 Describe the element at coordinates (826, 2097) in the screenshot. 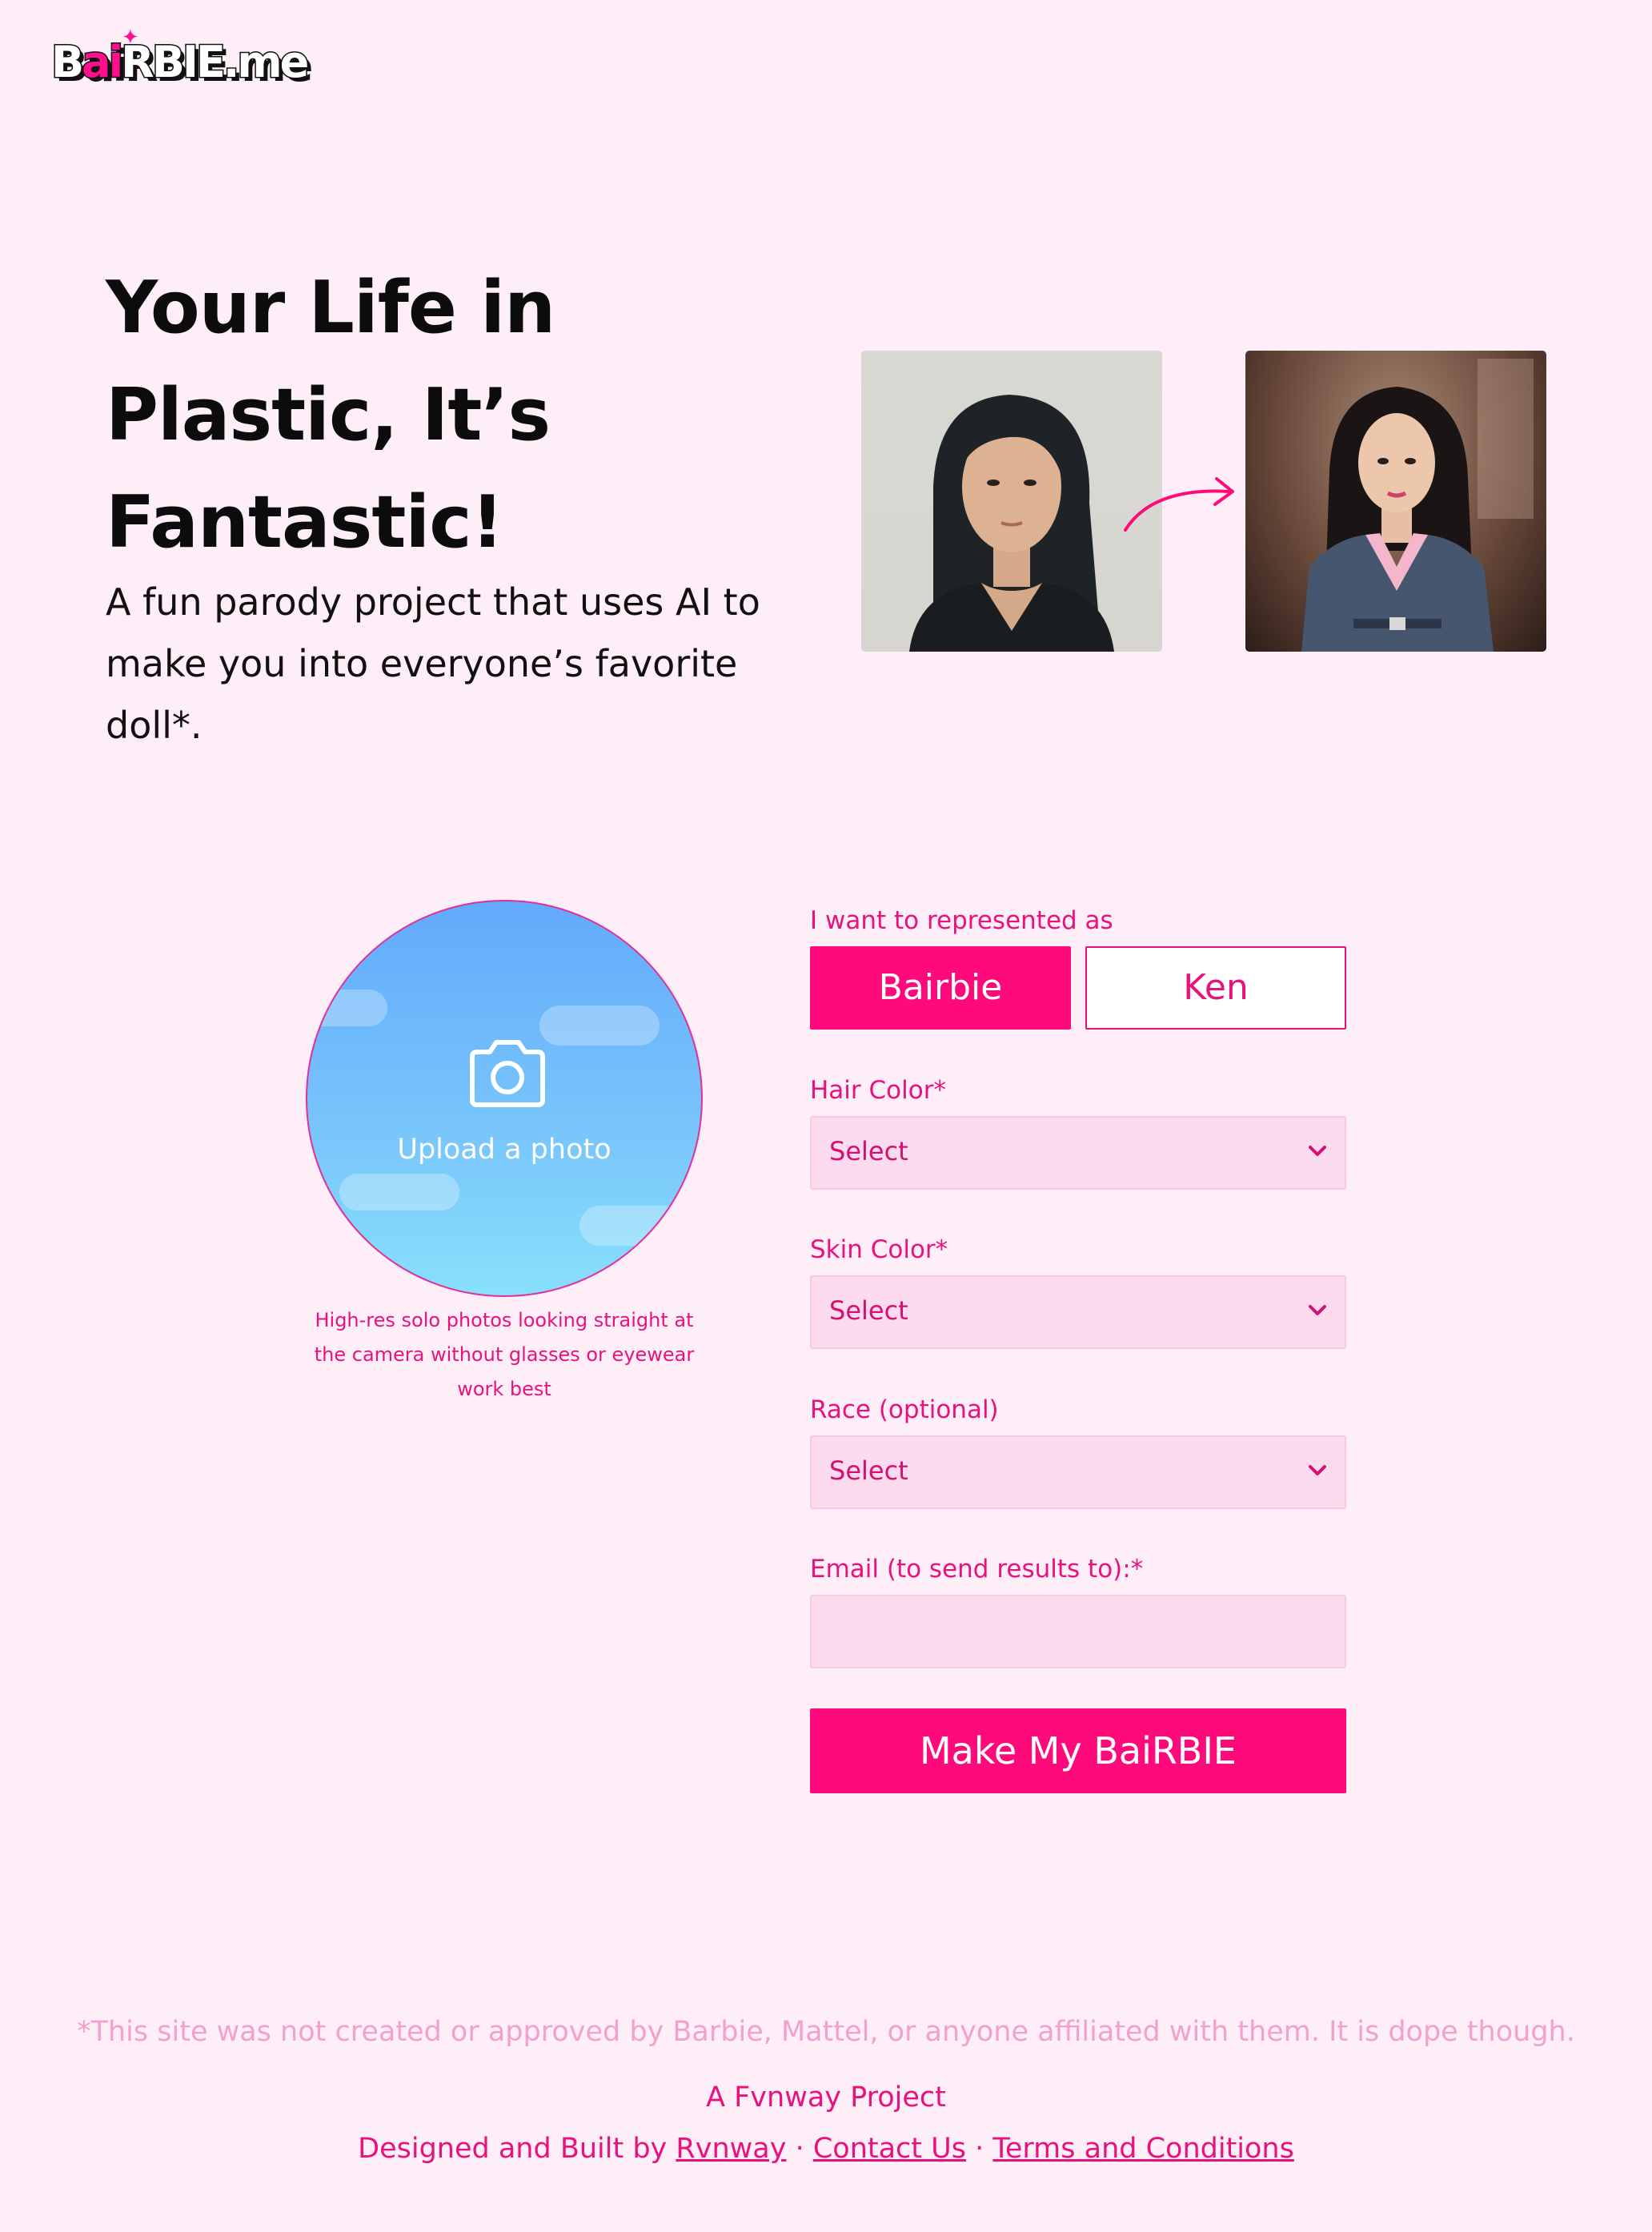

I see `project-credit: A Fvnway Project` at that location.